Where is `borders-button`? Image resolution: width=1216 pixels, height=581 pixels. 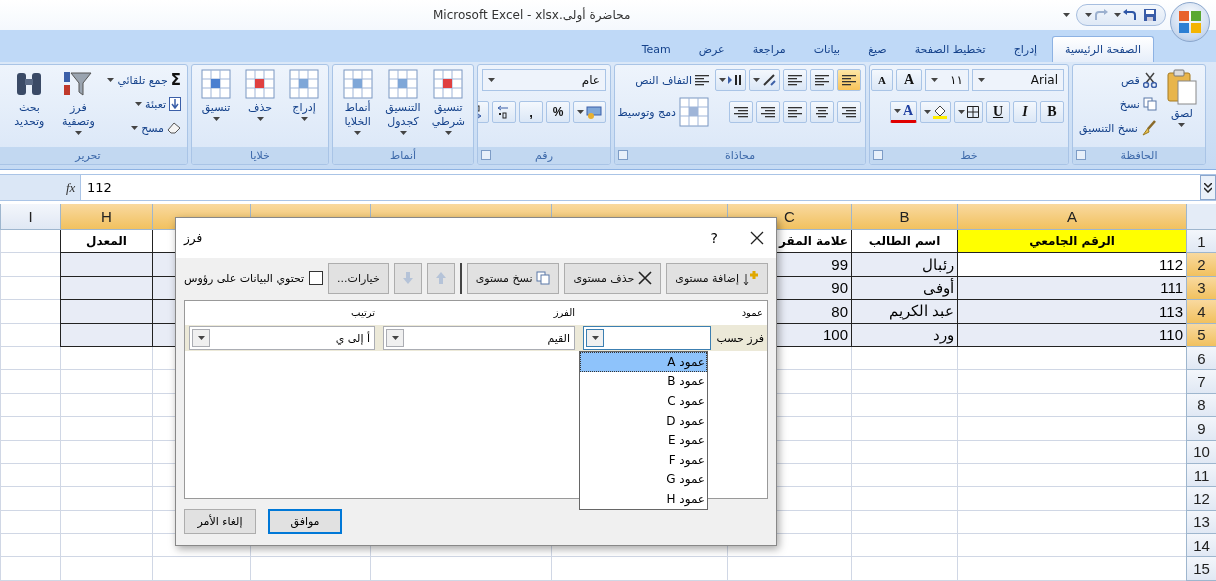
borders-button is located at coordinates (968, 112).